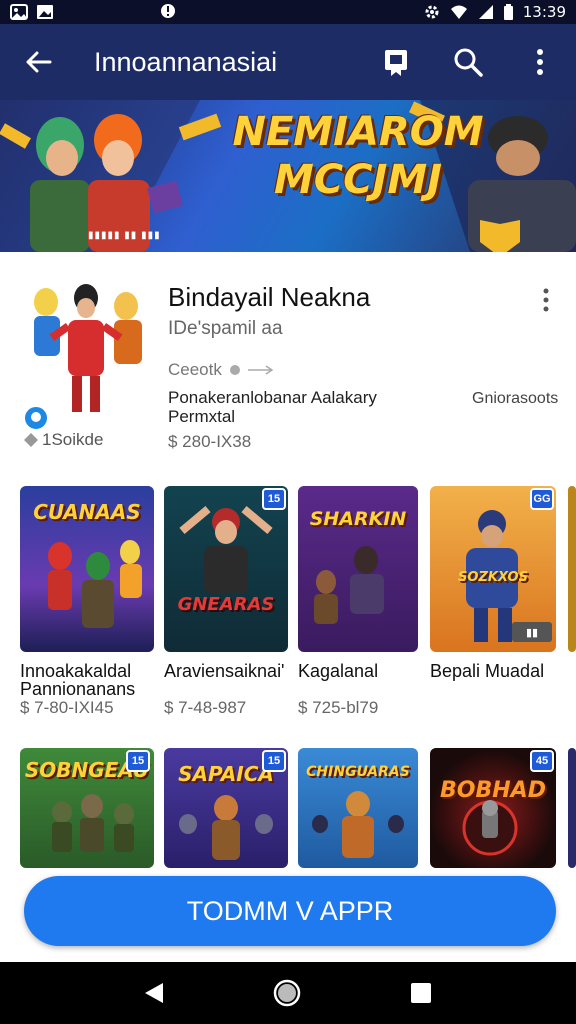  Describe the element at coordinates (87, 569) in the screenshot. I see `app-tile-image: CUANAAS` at that location.